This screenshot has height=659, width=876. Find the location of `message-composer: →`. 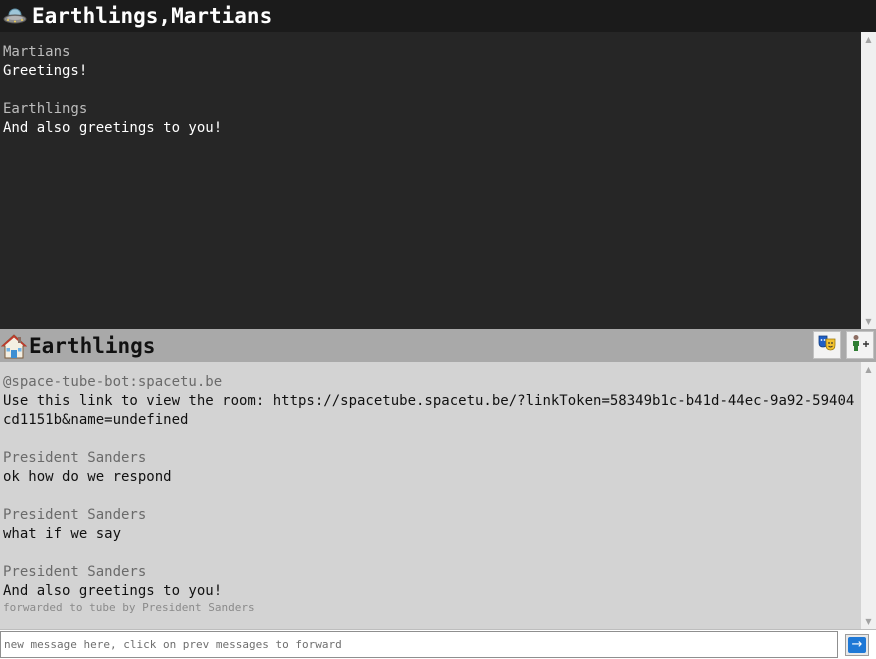

message-composer: → is located at coordinates (438, 644).